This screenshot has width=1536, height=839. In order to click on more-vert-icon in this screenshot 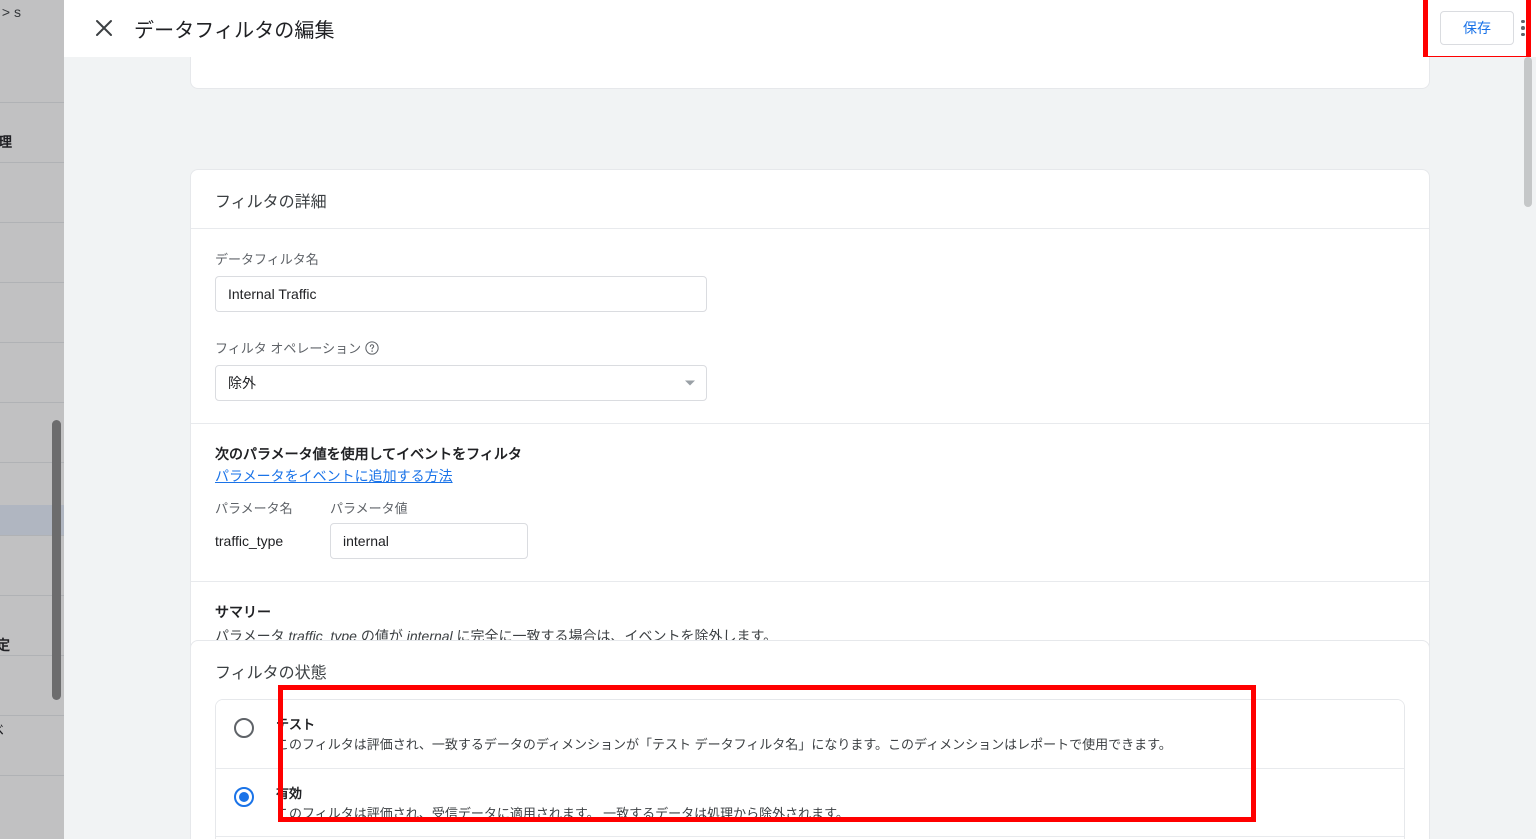, I will do `click(1523, 28)`.